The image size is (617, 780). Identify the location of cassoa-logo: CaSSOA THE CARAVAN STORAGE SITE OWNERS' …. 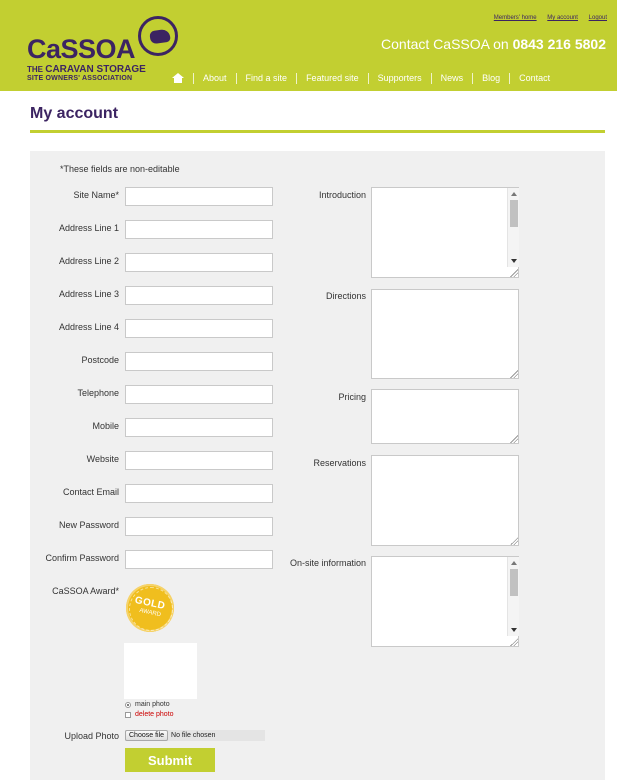
(102, 50).